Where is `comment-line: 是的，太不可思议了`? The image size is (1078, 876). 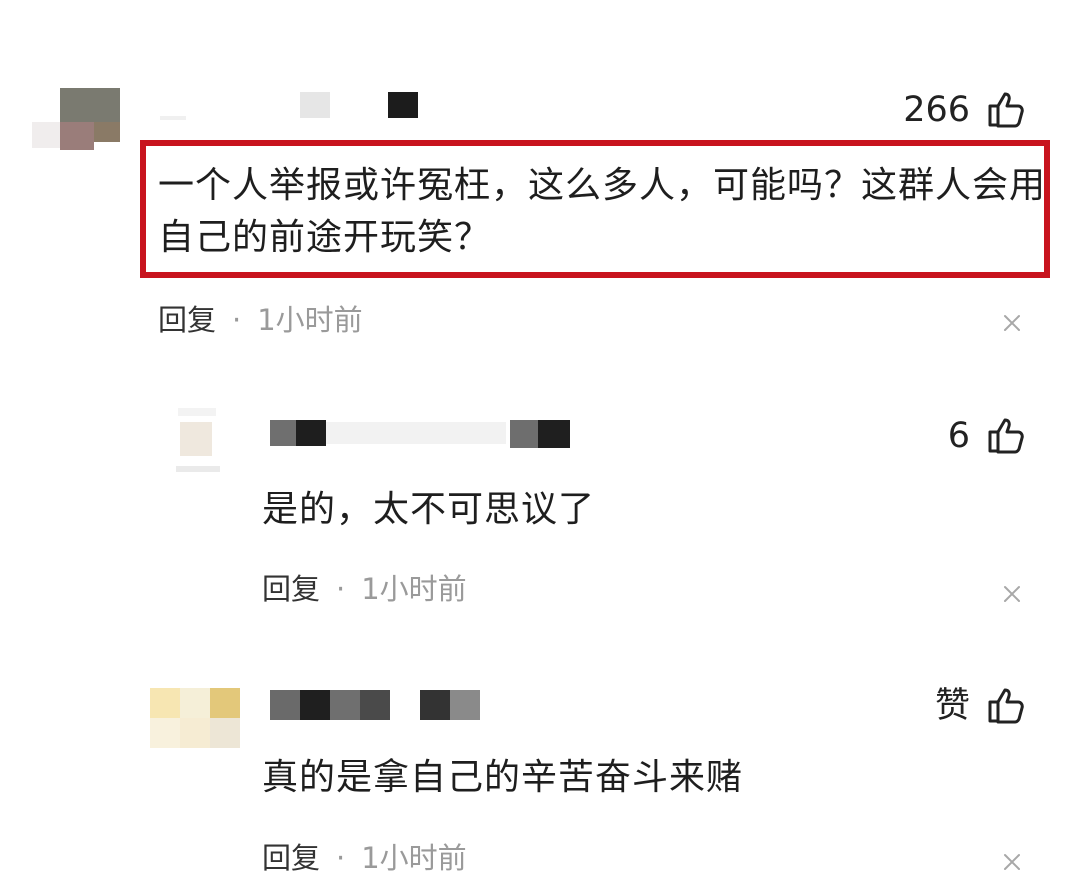 comment-line: 是的，太不可思议了 is located at coordinates (429, 509).